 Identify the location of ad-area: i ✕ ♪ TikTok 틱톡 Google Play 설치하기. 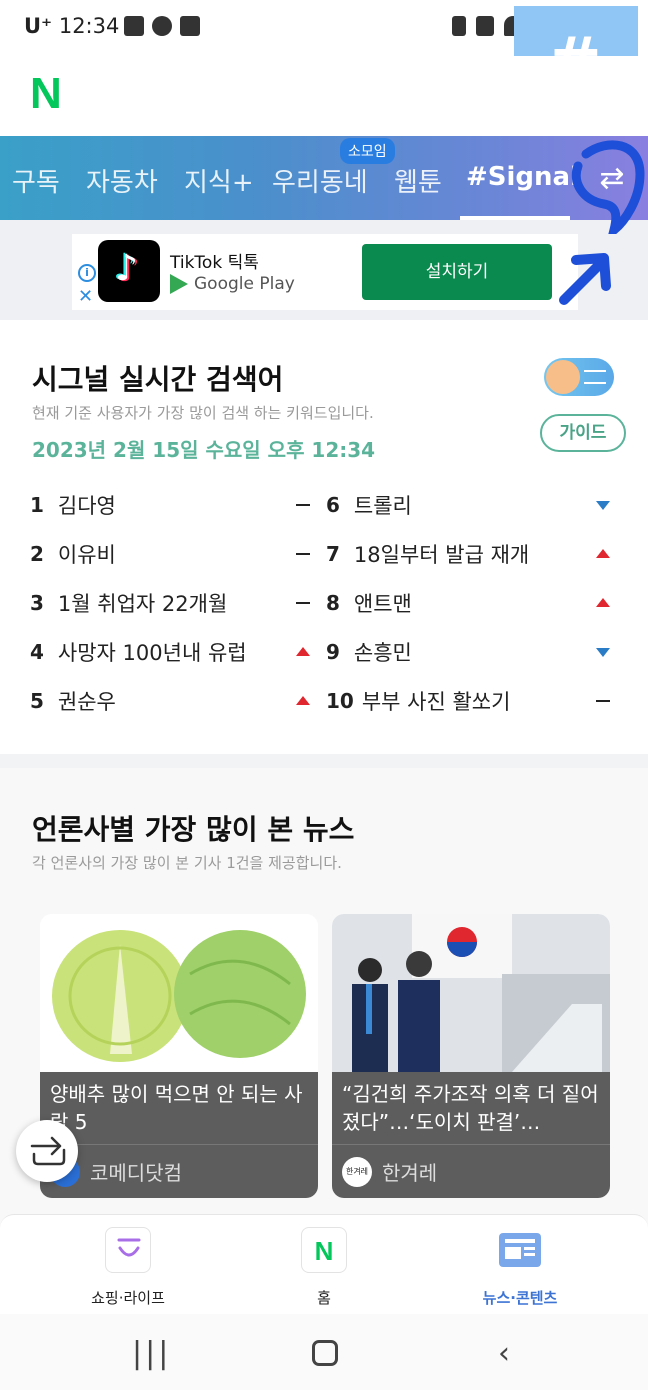
(324, 270).